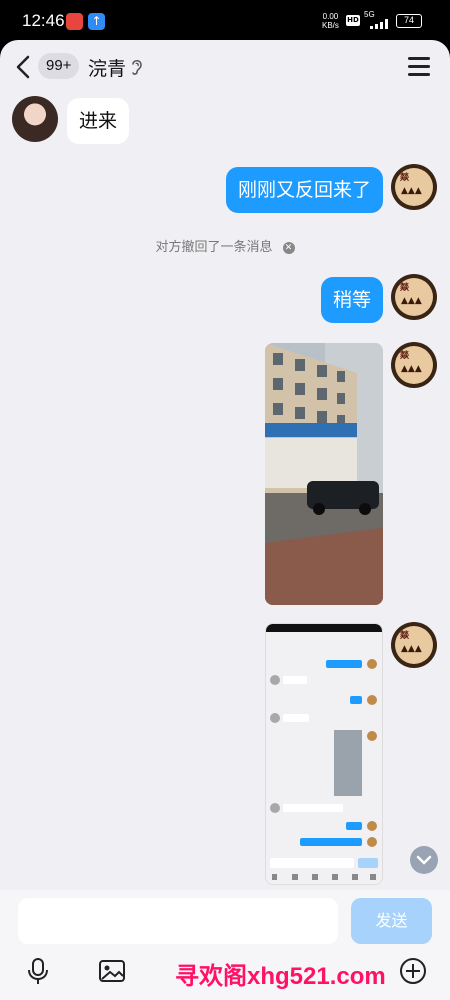 The image size is (450, 1000). I want to click on ear-icon, so click(137, 67).